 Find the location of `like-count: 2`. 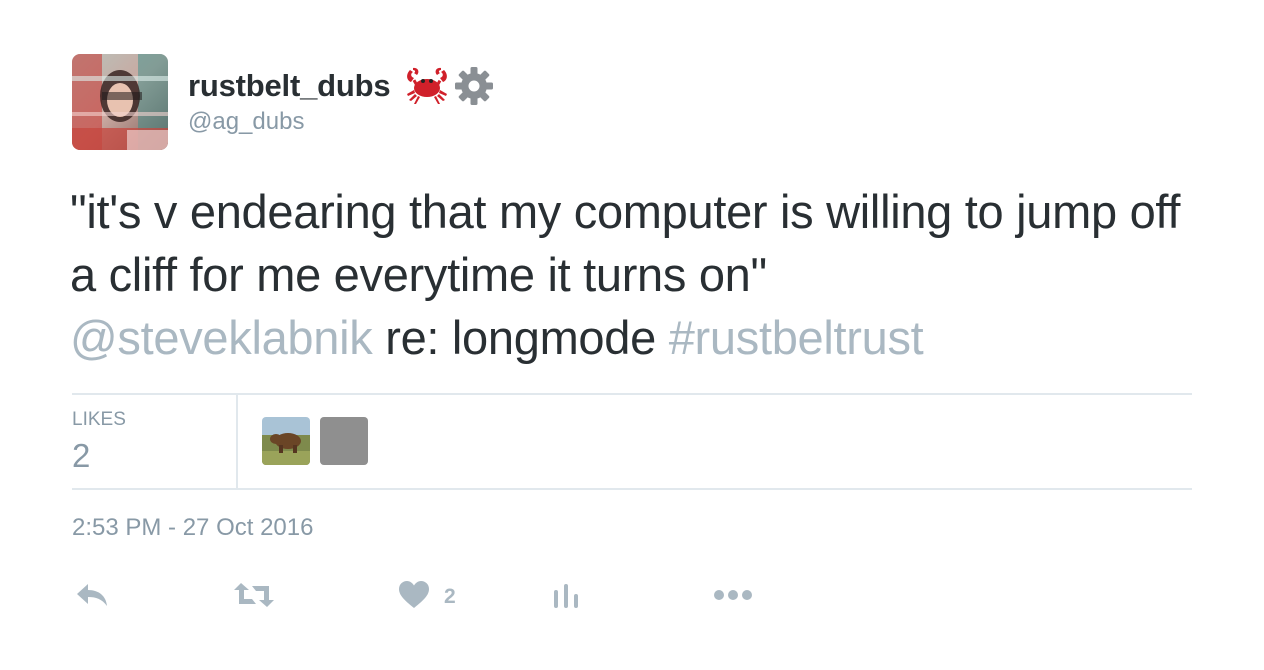

like-count: 2 is located at coordinates (450, 596).